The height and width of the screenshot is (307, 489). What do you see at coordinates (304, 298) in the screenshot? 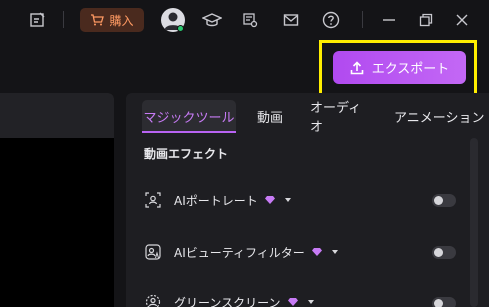
I see `effect-row-green-screen: グリーンスクリーン` at bounding box center [304, 298].